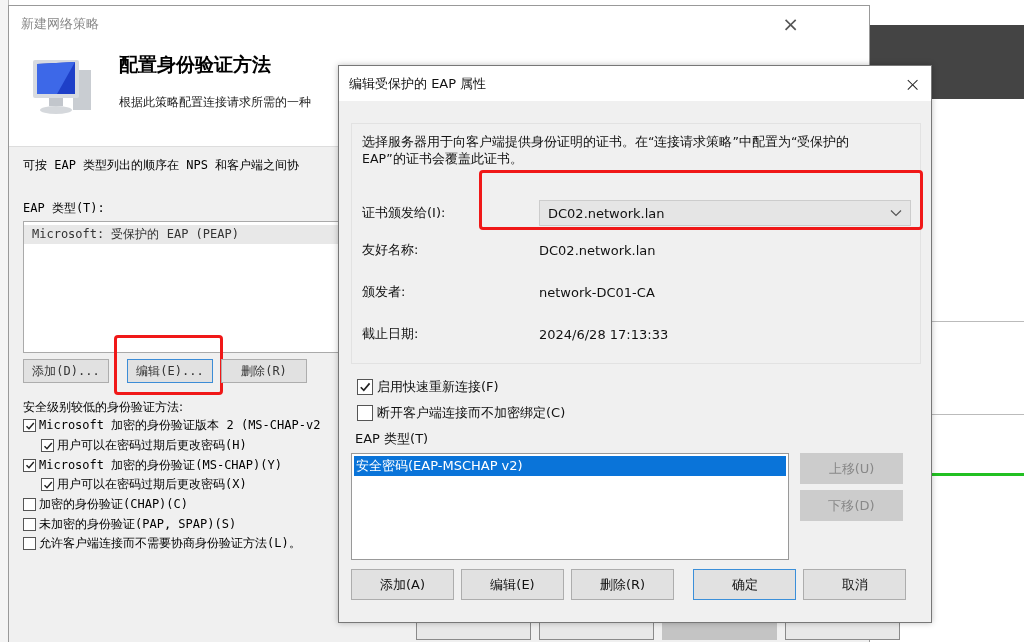 This screenshot has width=1024, height=642. I want to click on field-label: 友好名称:, so click(391, 250).